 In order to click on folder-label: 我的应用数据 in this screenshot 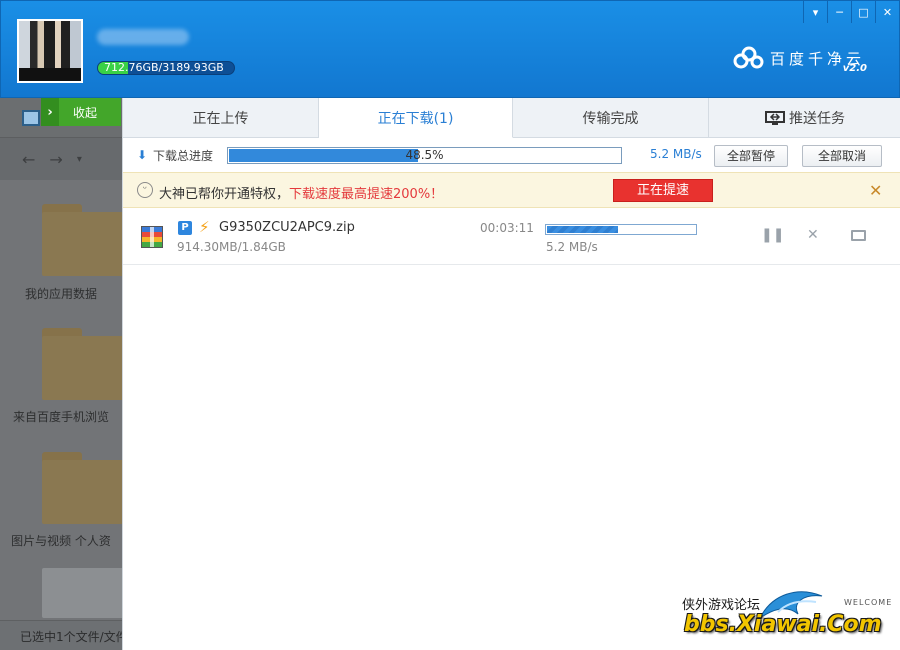, I will do `click(61, 293)`.